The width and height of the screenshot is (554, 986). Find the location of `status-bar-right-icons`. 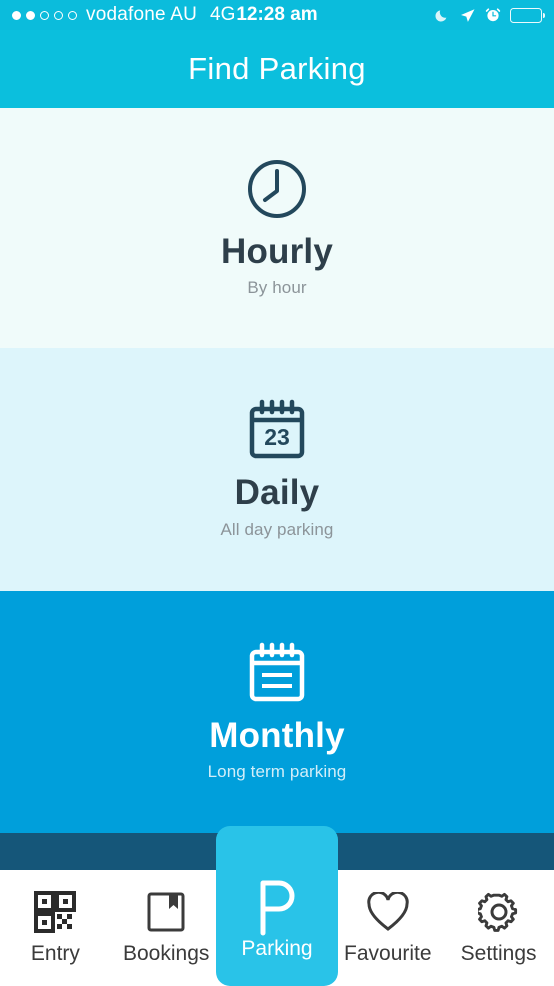

status-bar-right-icons is located at coordinates (489, 15).